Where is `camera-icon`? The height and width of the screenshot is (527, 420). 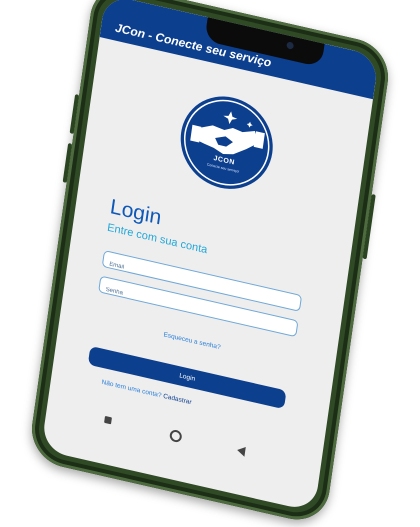
camera-icon is located at coordinates (290, 45).